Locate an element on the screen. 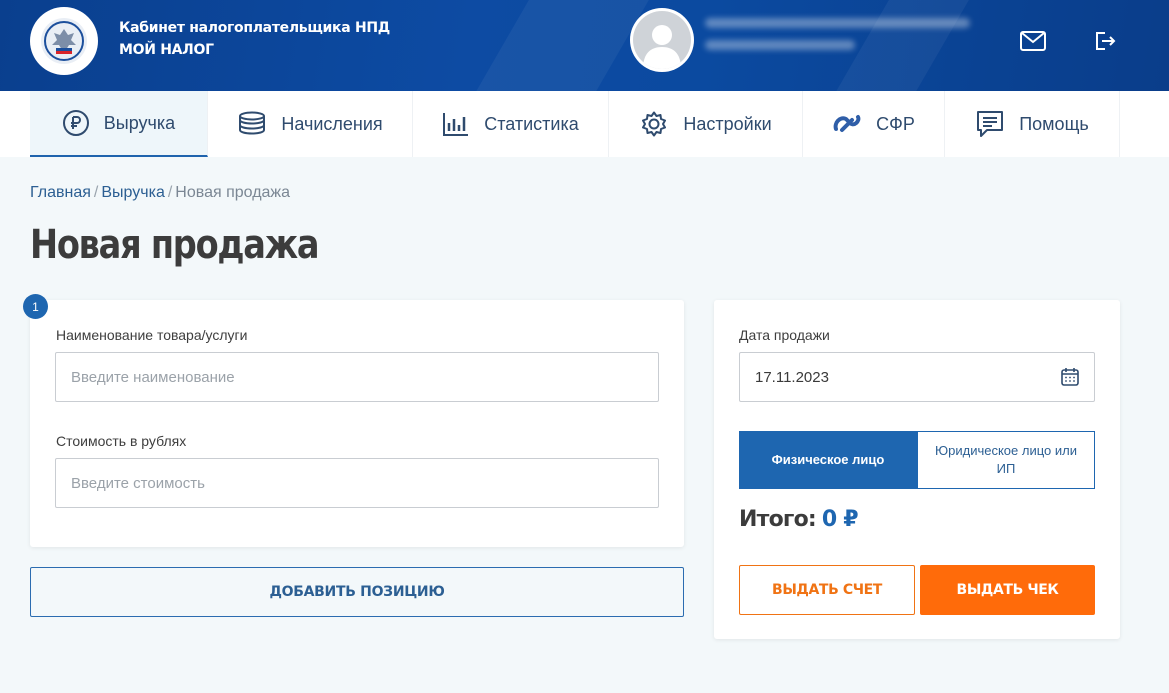 This screenshot has width=1169, height=693. calendar-icon is located at coordinates (1070, 379).